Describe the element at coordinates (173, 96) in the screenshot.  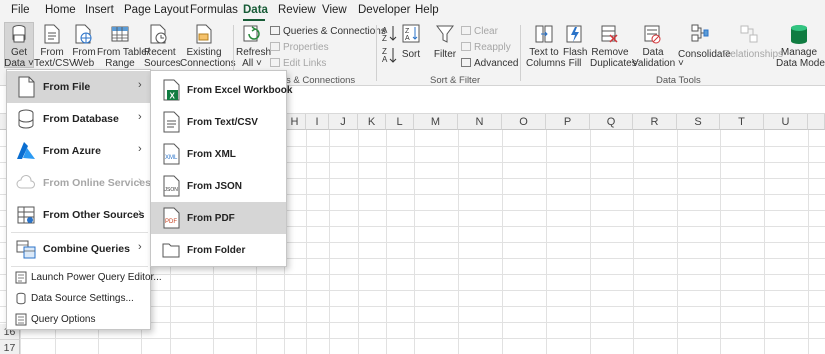
I see `excel-icon-glyph: X` at that location.